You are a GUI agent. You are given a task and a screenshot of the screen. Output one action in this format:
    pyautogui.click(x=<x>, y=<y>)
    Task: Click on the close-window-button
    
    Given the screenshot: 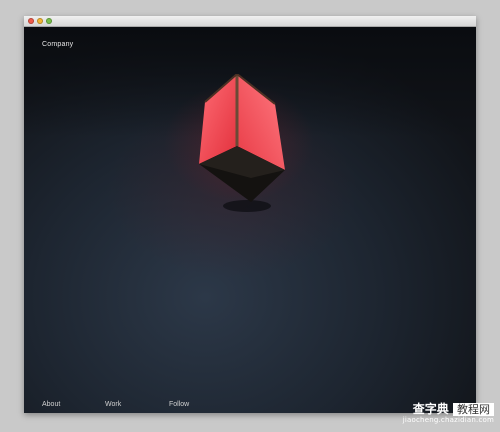 What is the action you would take?
    pyautogui.click(x=31, y=21)
    